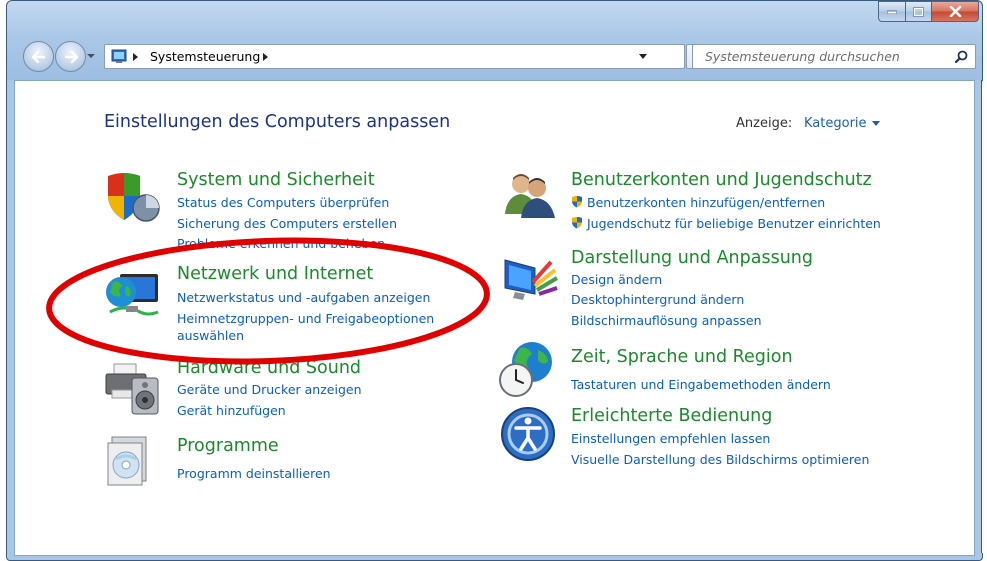  I want to click on page-title: Einstellungen des Computers anpassen, so click(277, 122).